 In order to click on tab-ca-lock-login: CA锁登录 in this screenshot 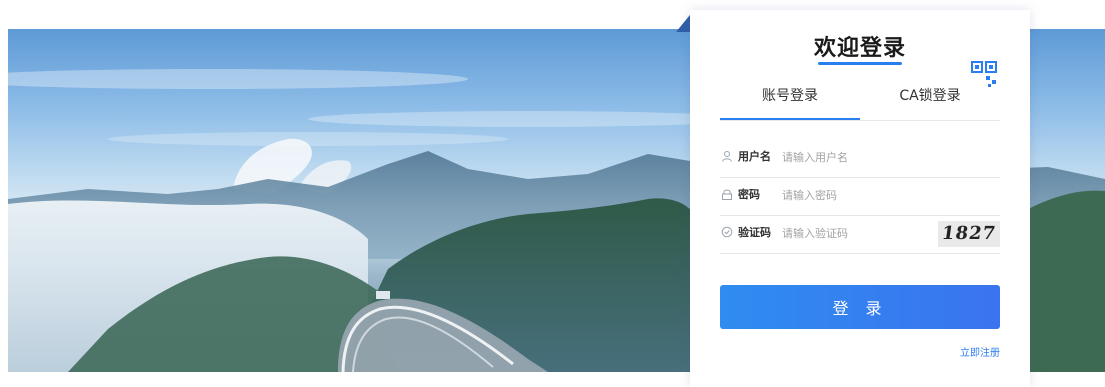, I will do `click(930, 101)`.